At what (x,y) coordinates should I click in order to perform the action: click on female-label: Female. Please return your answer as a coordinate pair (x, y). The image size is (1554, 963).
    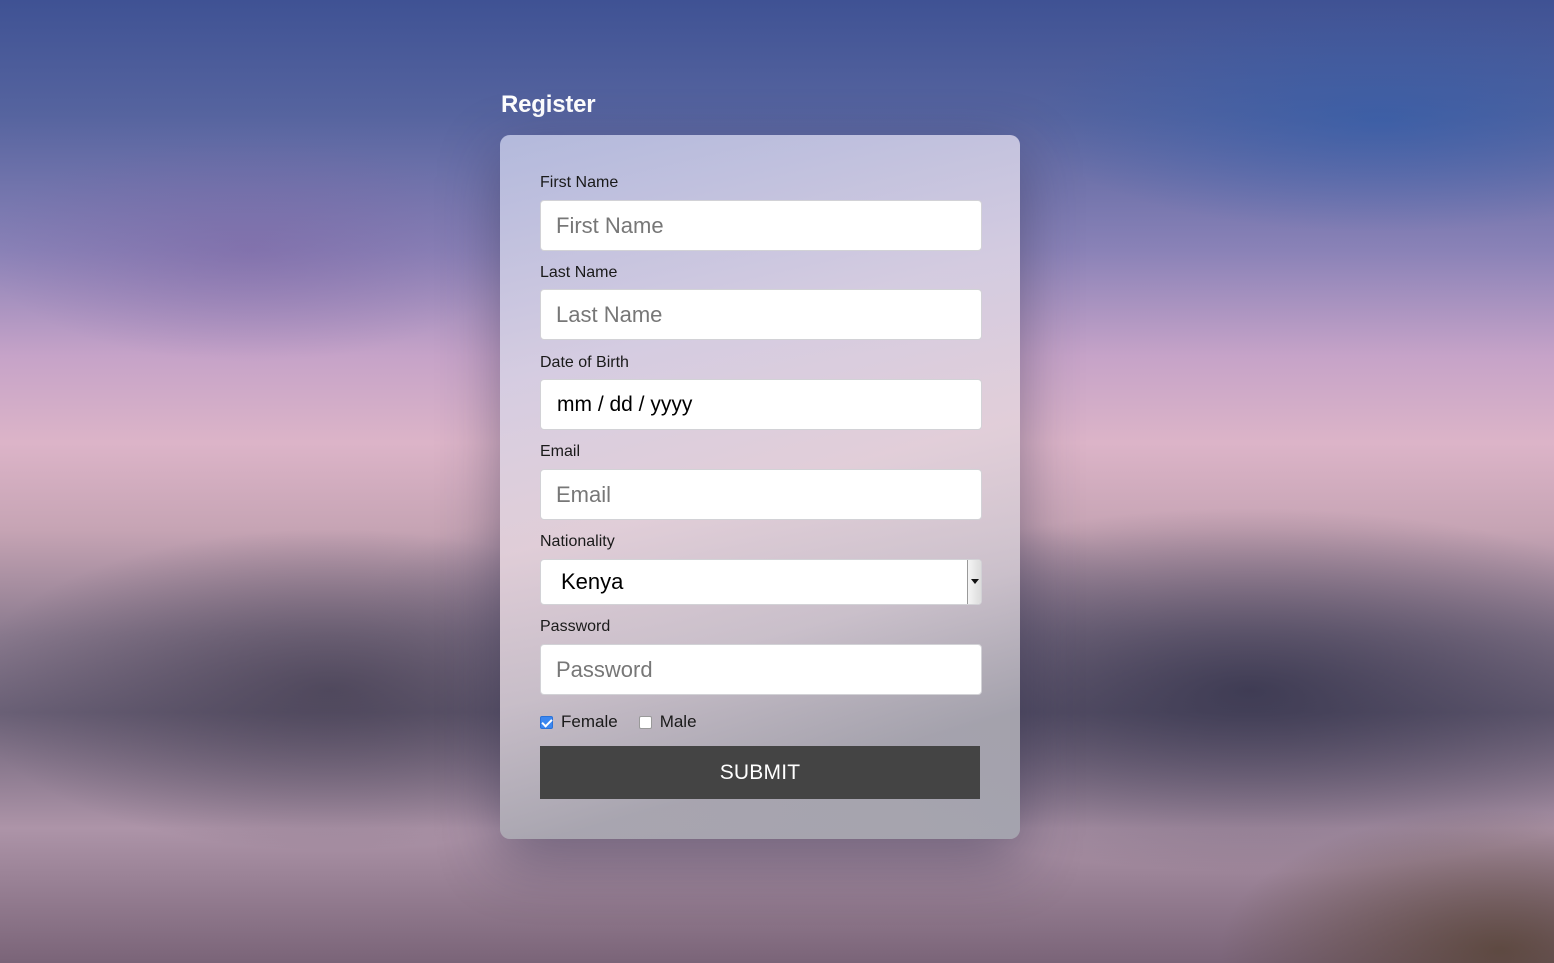
    Looking at the image, I should click on (589, 721).